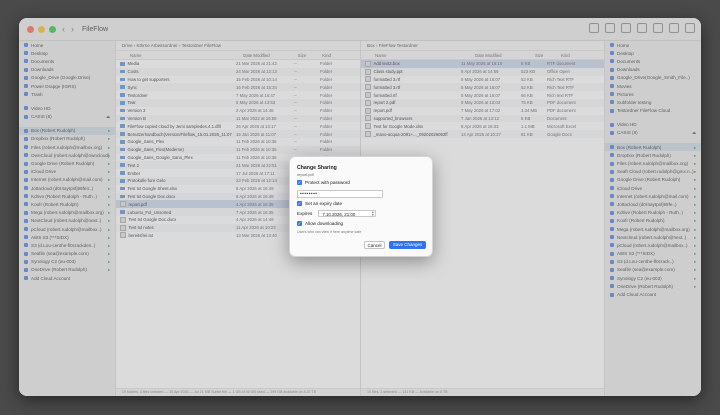 The height and width of the screenshot is (415, 720). What do you see at coordinates (305, 213) in the screenshot?
I see `expires-label: Expires` at bounding box center [305, 213].